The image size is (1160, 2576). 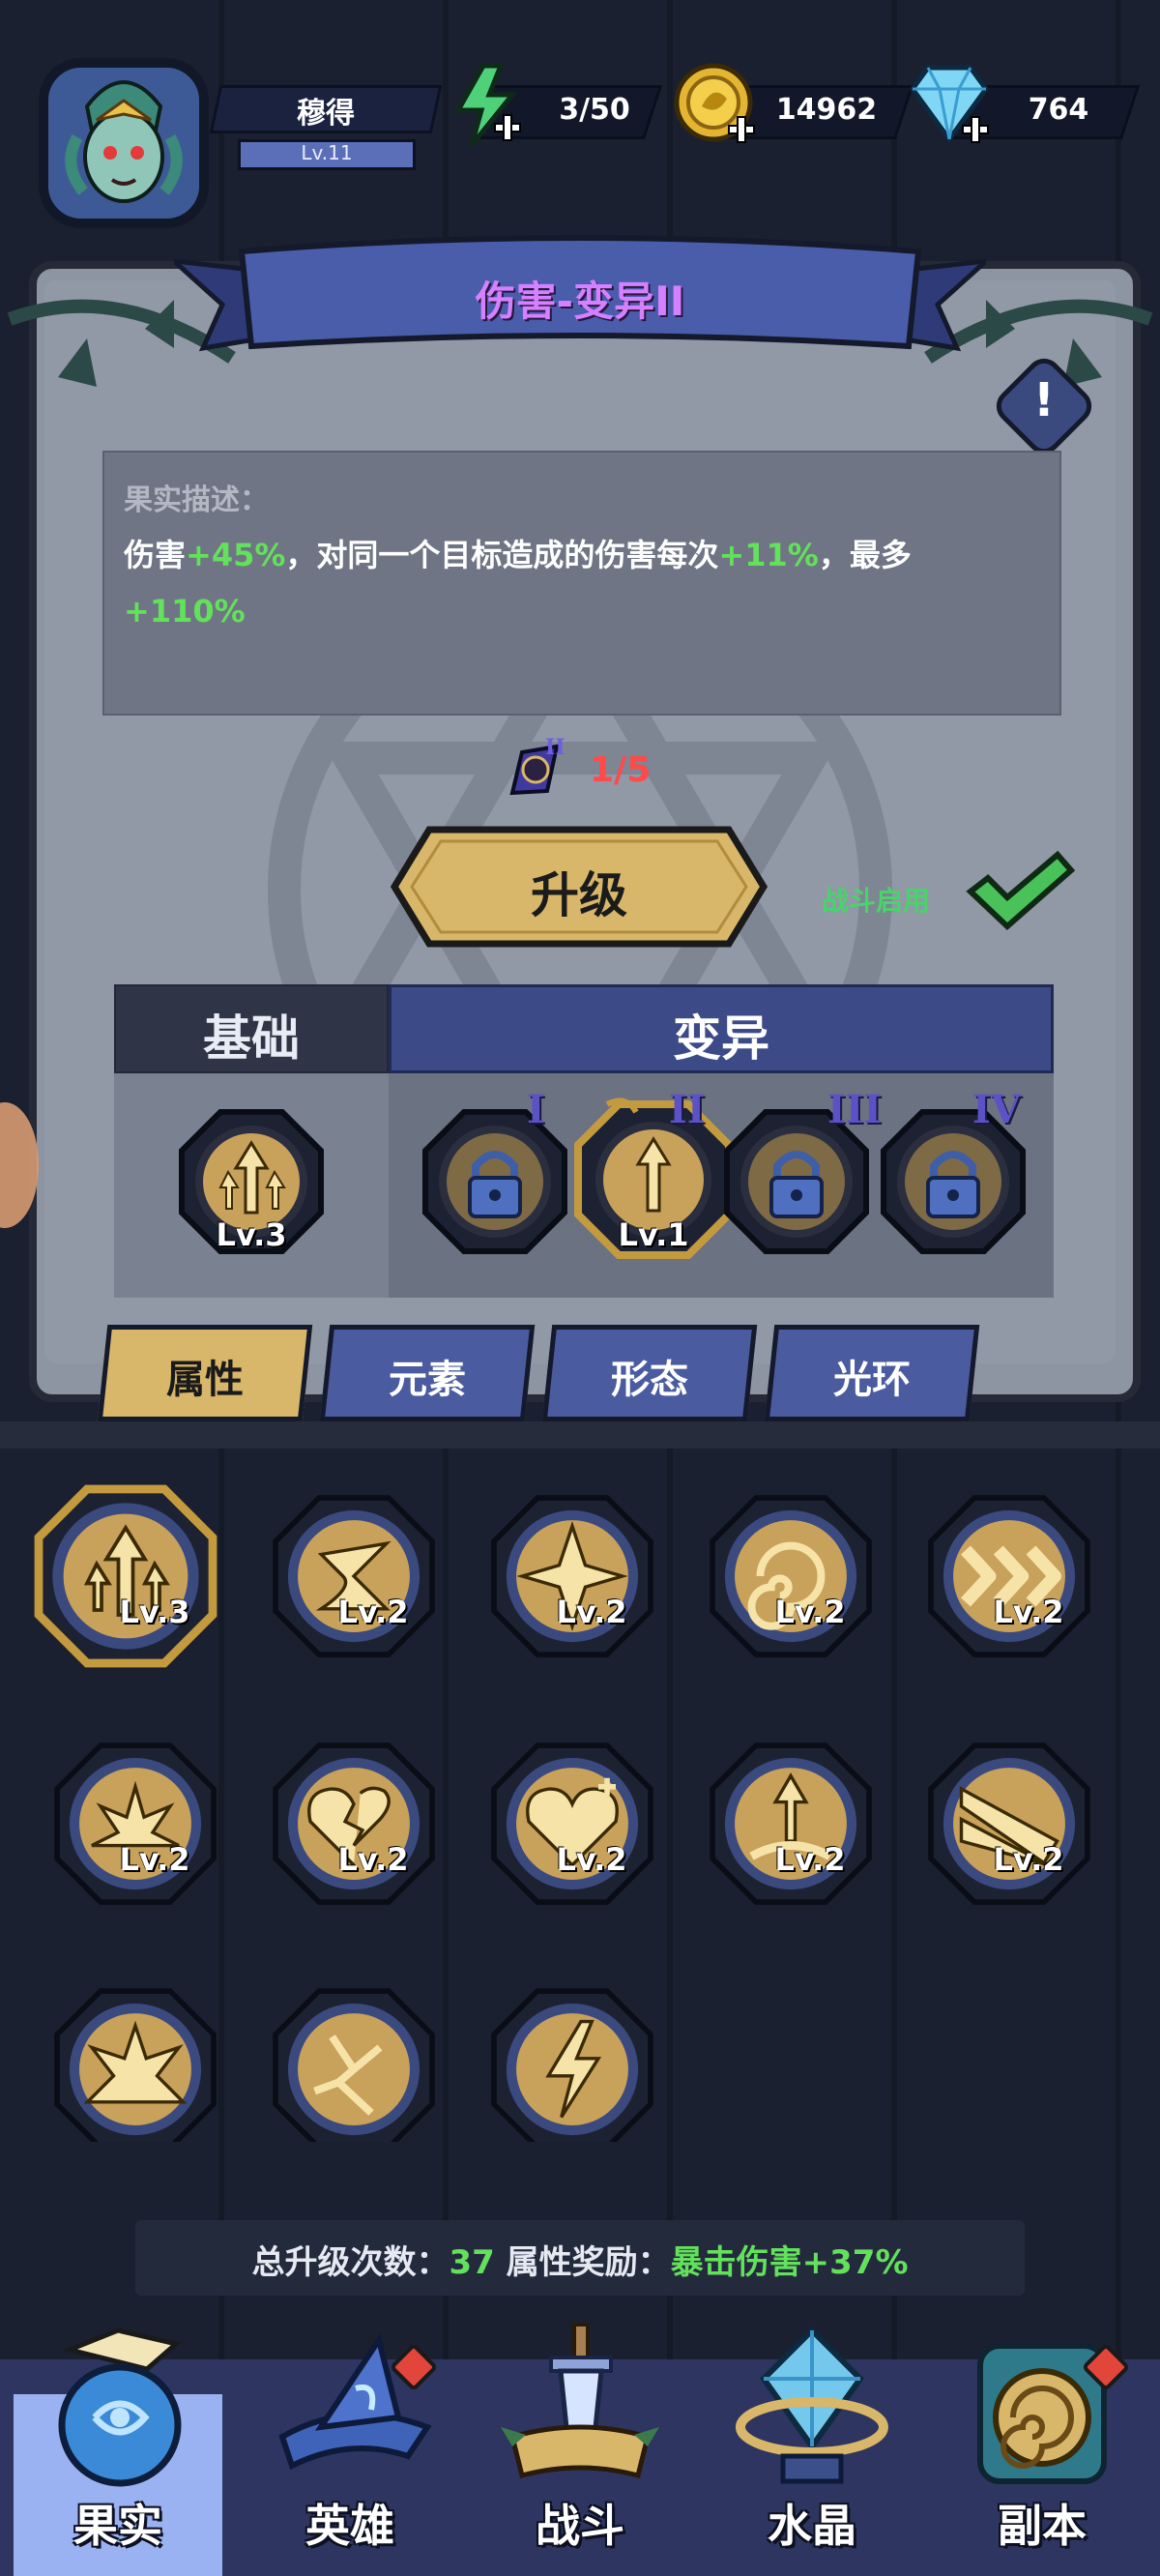 I want to click on tab-aura-label: 光环, so click(x=872, y=1380).